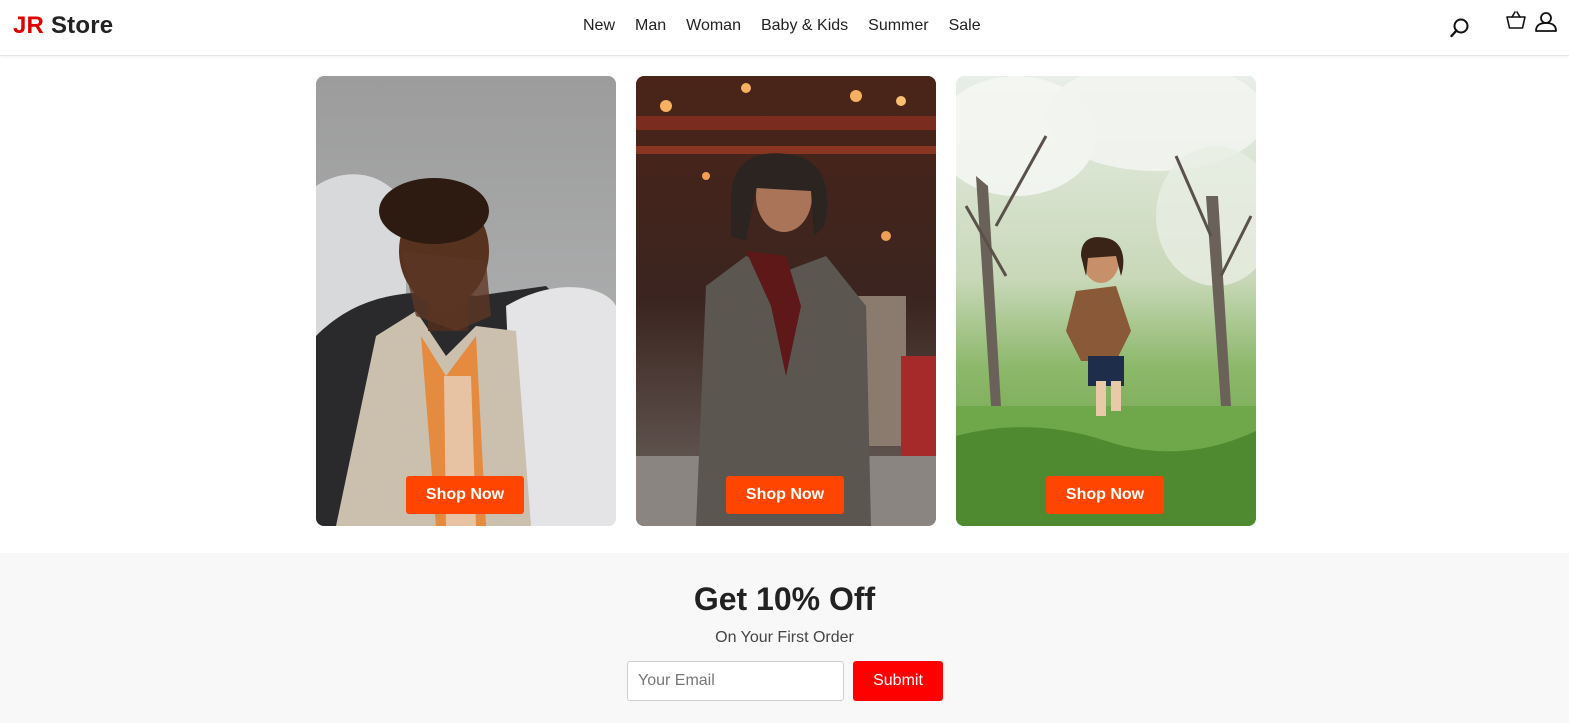 Image resolution: width=1569 pixels, height=723 pixels. What do you see at coordinates (465, 495) in the screenshot?
I see `shop-now-button-man: Shop Now` at bounding box center [465, 495].